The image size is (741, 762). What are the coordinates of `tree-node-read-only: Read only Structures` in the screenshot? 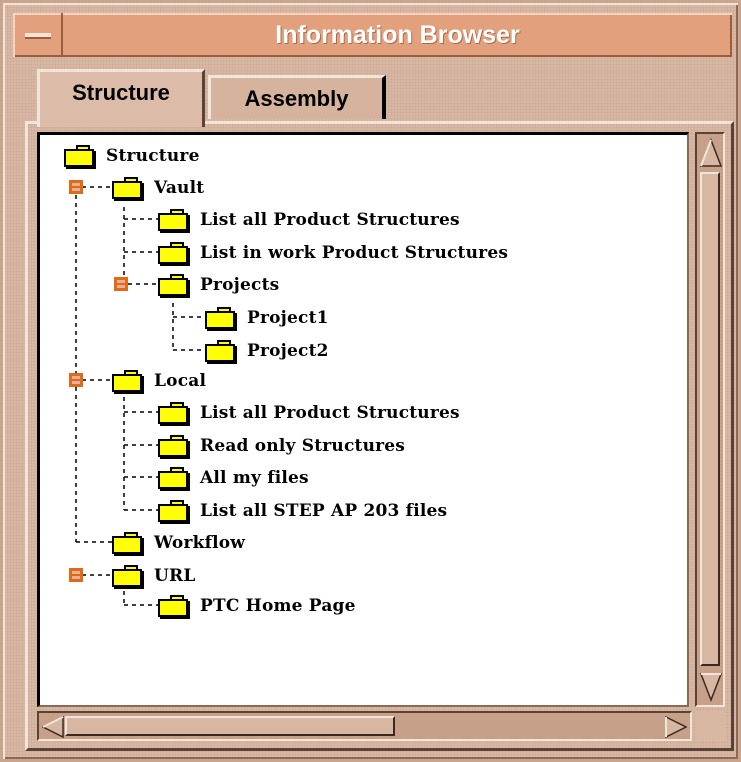 It's located at (281, 446).